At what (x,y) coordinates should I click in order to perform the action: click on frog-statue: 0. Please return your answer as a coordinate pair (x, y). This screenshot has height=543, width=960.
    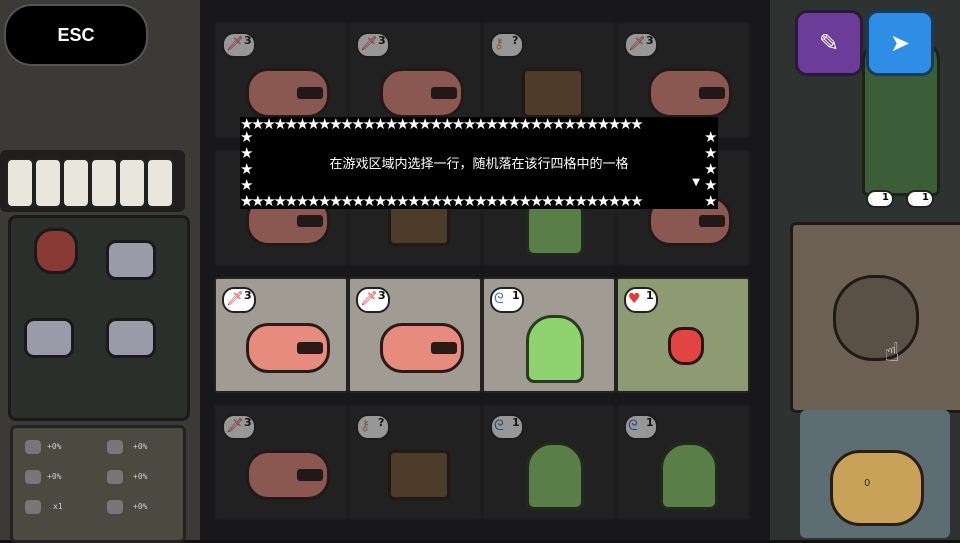
    Looking at the image, I should click on (875, 474).